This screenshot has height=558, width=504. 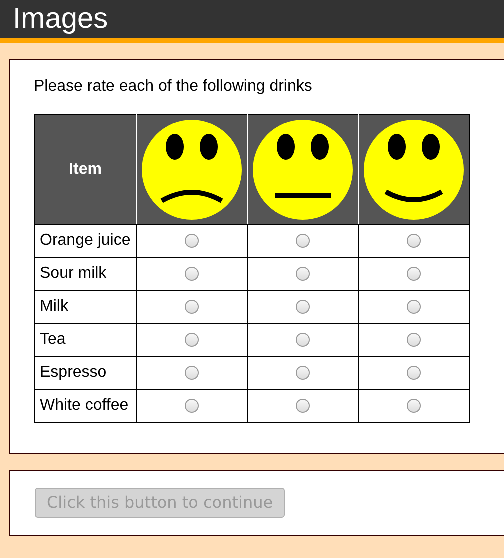 What do you see at coordinates (85, 169) in the screenshot?
I see `table-header-cell: Item` at bounding box center [85, 169].